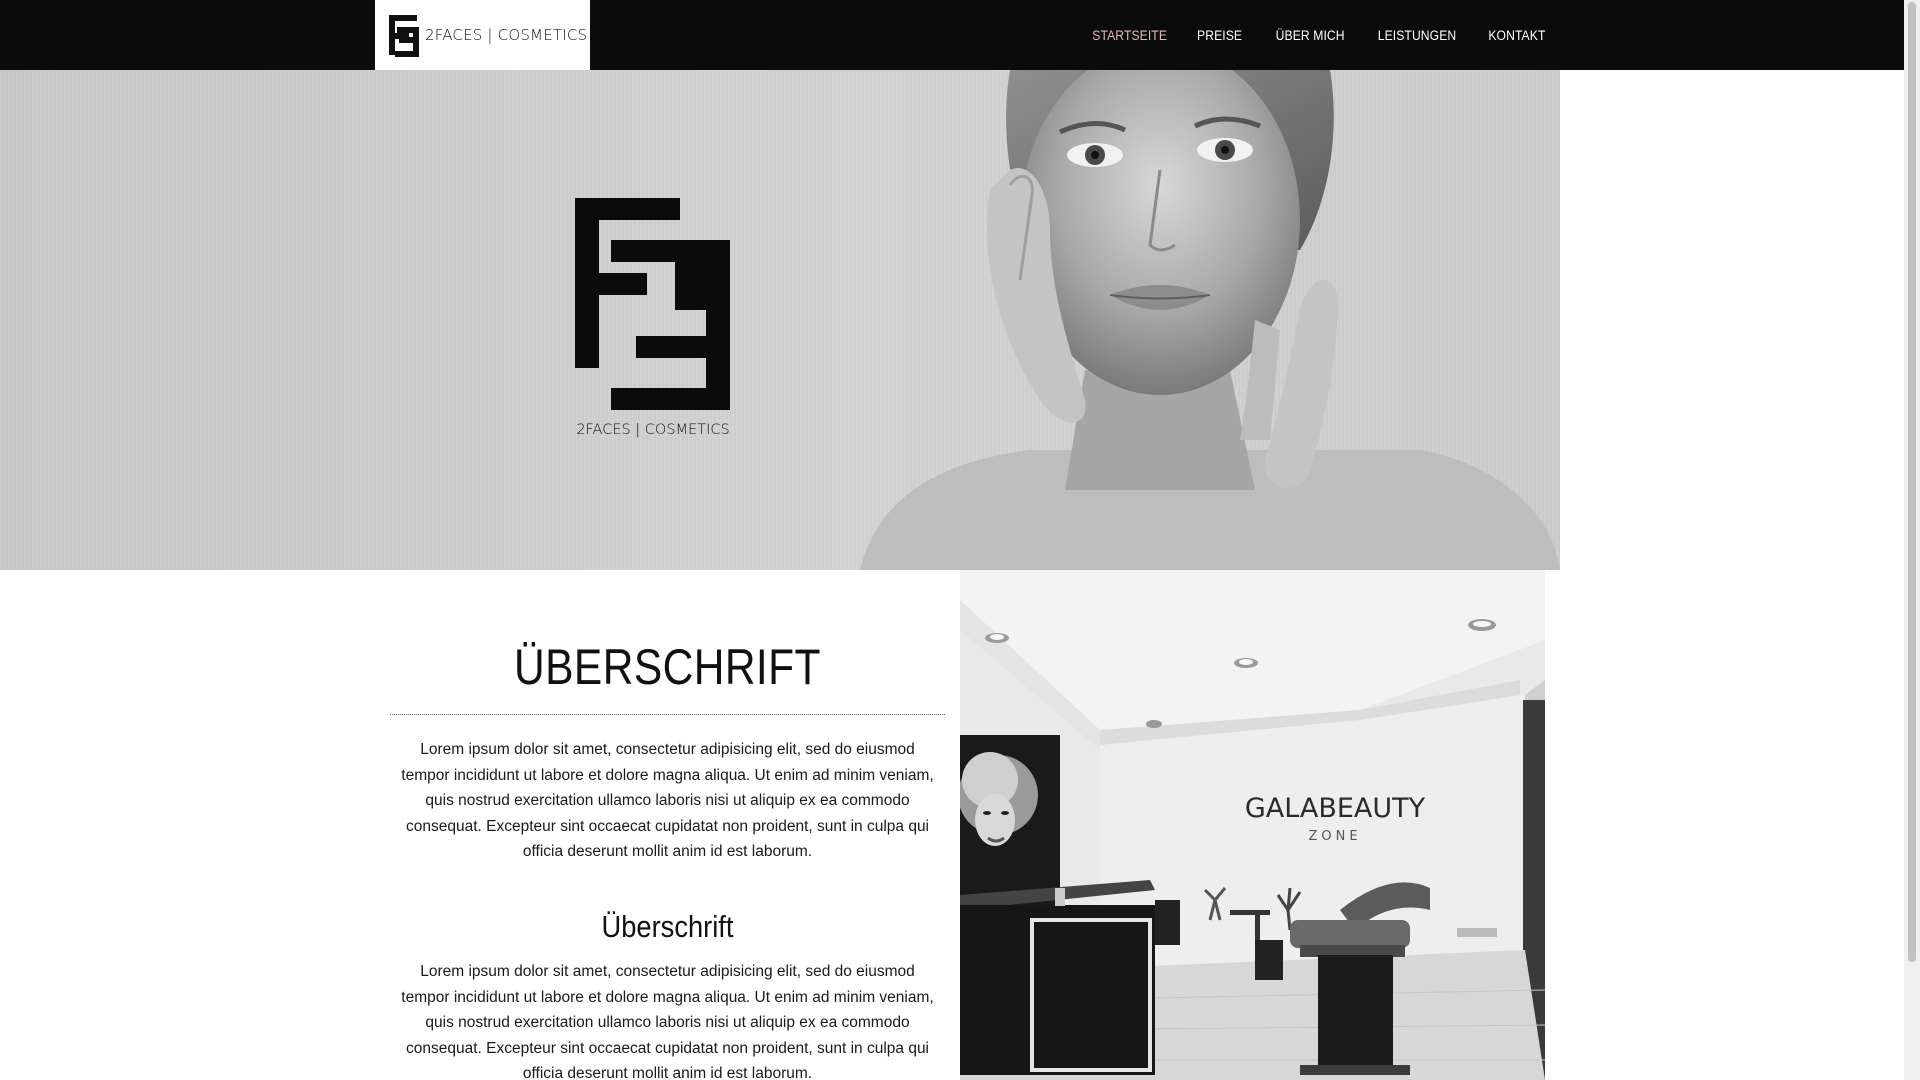 Image resolution: width=1920 pixels, height=1080 pixels. Describe the element at coordinates (1309, 35) in the screenshot. I see `nav-item-ueber-mich: ÜBER MICH` at that location.